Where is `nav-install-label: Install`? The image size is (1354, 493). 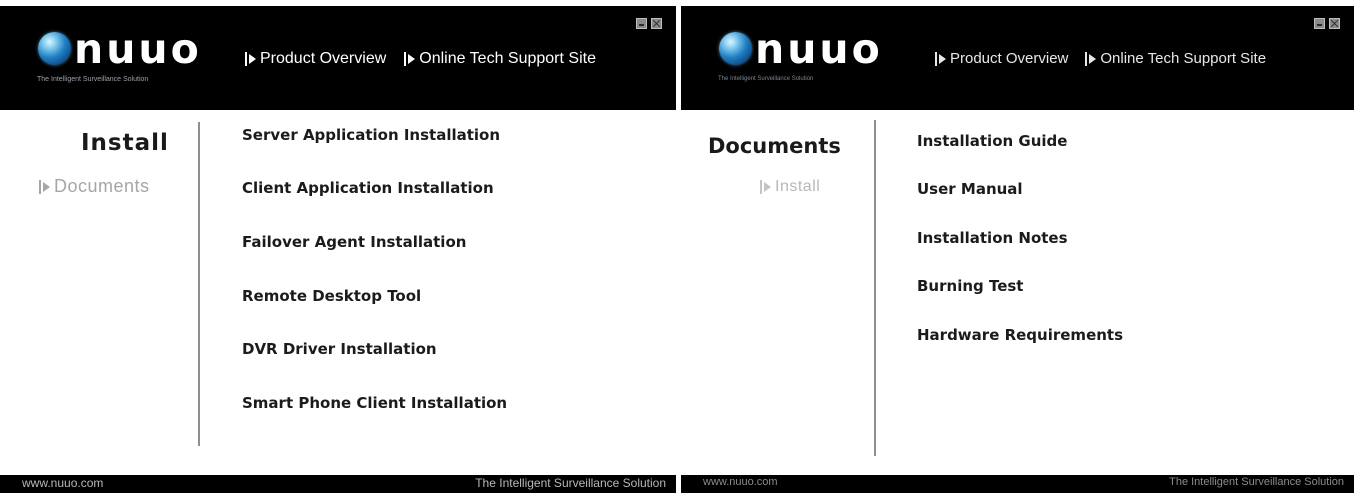 nav-install-label: Install is located at coordinates (798, 186).